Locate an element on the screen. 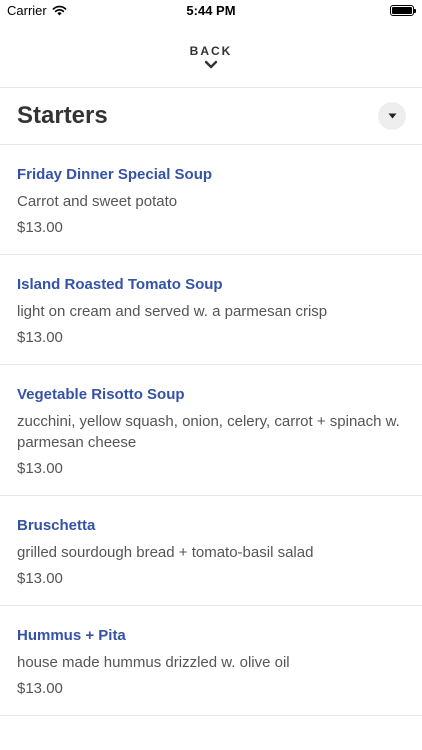 Image resolution: width=422 pixels, height=750 pixels. status-time: 5:44 PM is located at coordinates (211, 10).